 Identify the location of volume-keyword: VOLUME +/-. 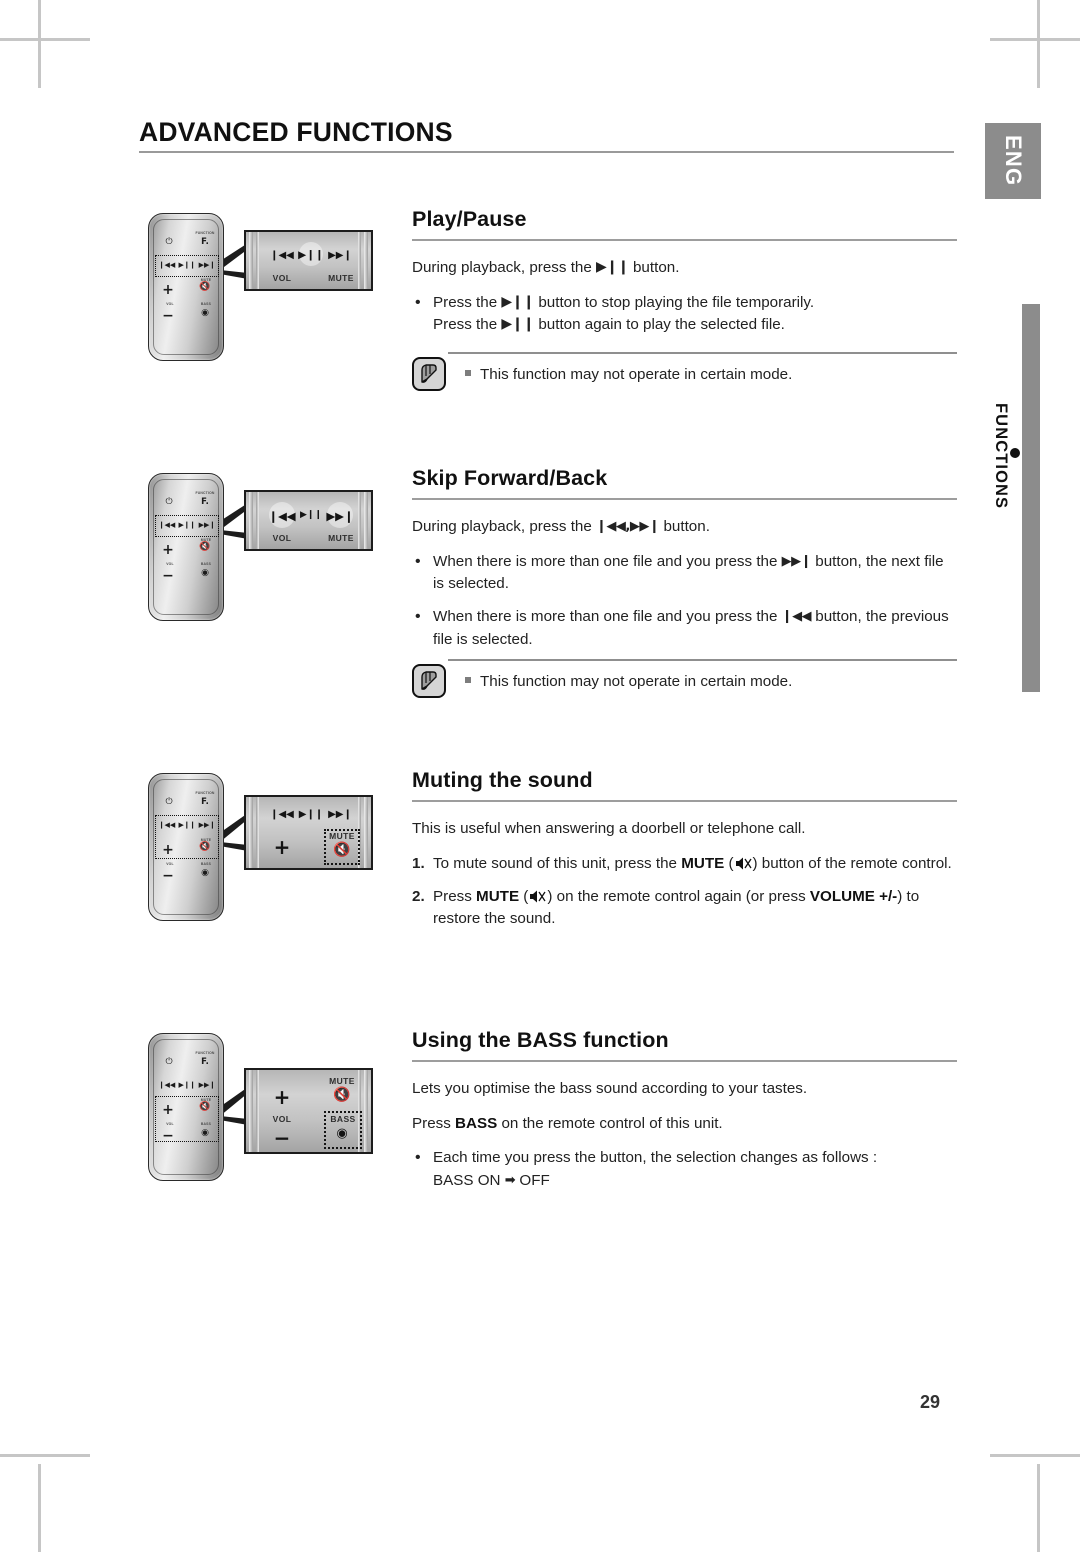
(853, 896).